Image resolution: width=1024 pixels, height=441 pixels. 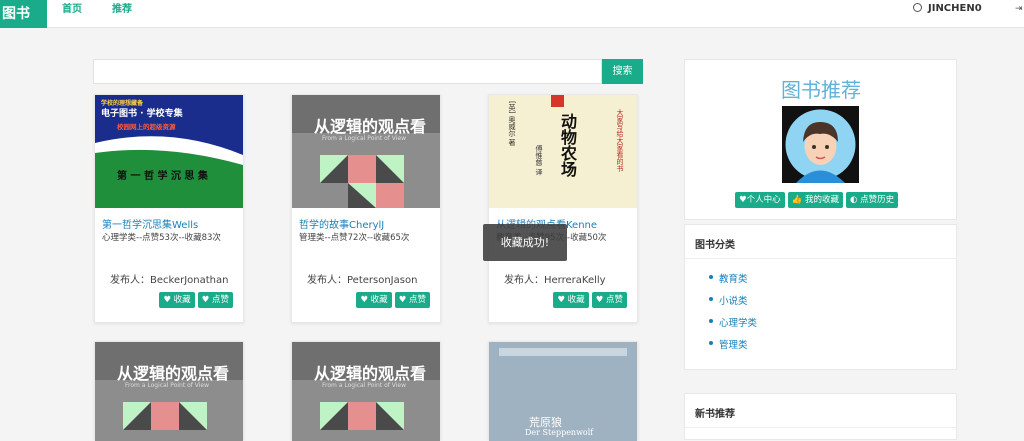 I want to click on category-title: 图书分类, so click(x=715, y=245).